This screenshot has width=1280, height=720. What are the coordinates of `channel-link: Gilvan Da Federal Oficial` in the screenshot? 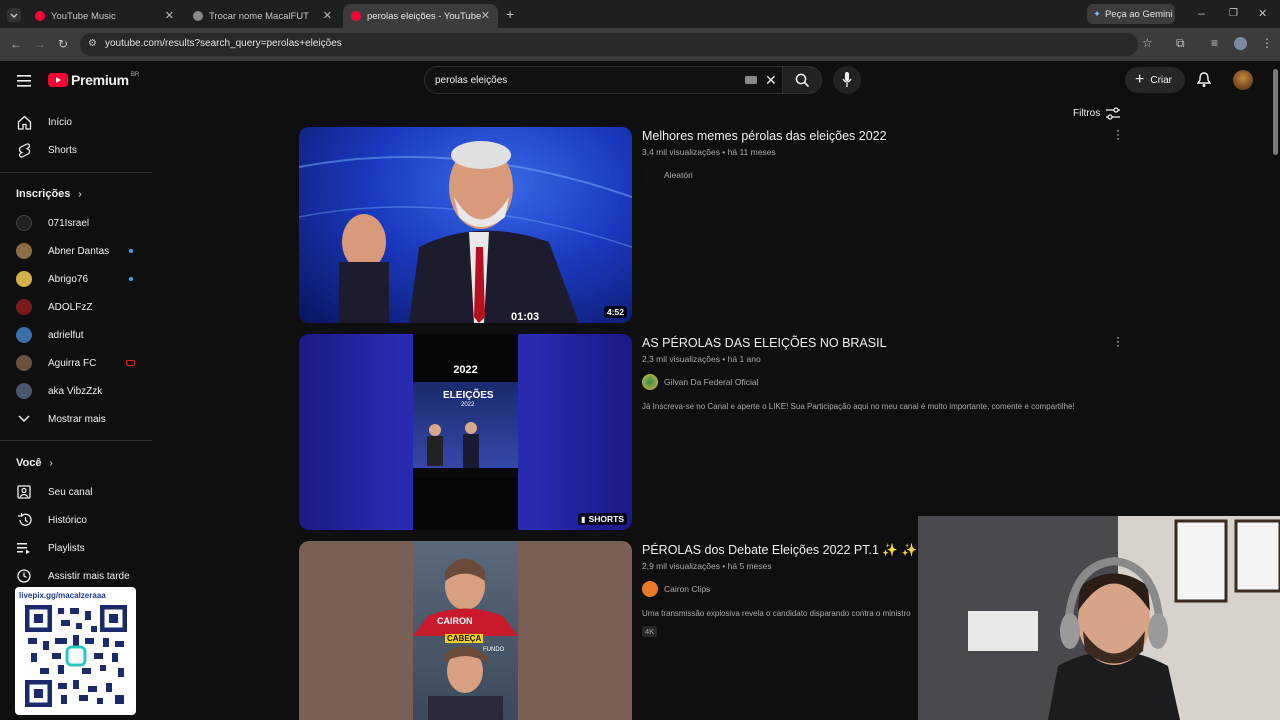 It's located at (700, 382).